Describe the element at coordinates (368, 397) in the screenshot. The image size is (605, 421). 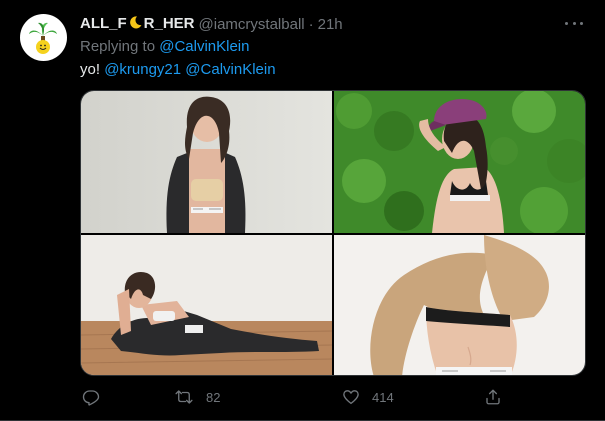
I see `like-button: 414` at that location.